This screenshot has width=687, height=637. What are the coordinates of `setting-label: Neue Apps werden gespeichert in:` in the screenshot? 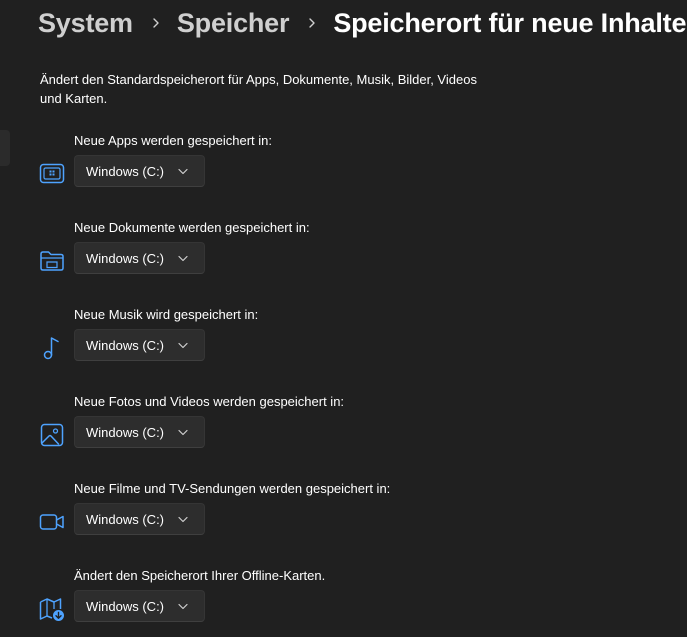 It's located at (173, 140).